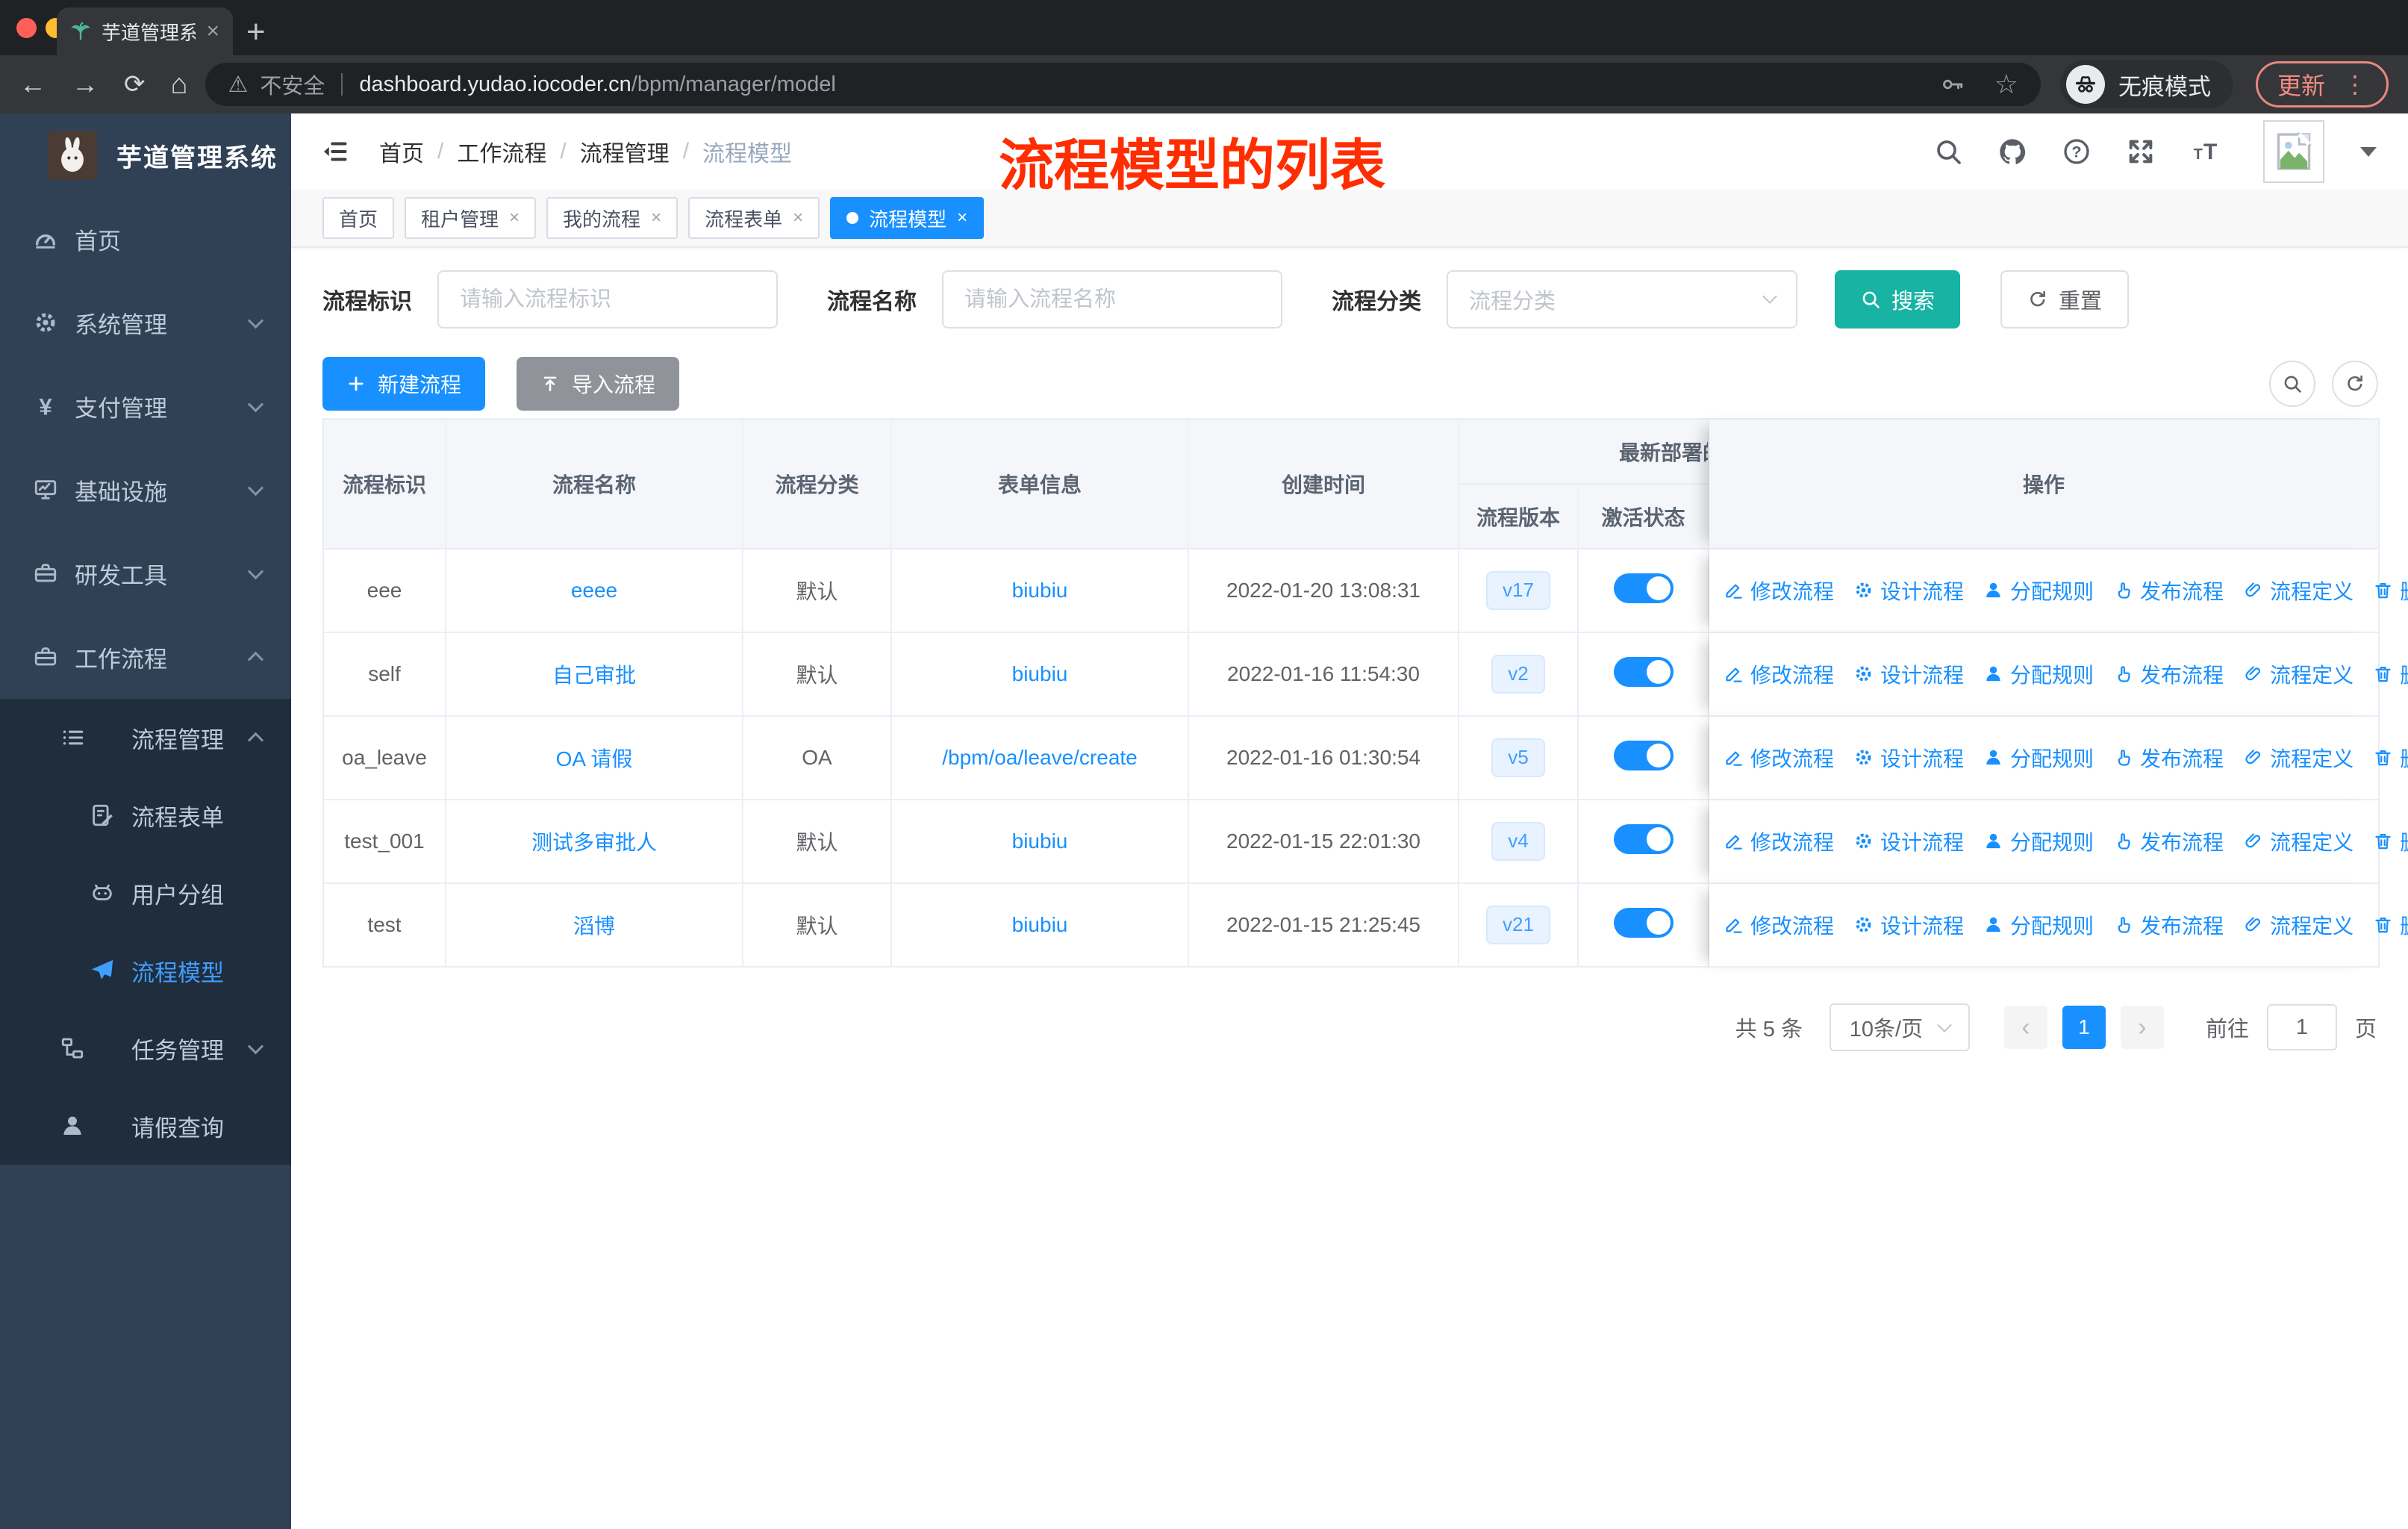  What do you see at coordinates (1948, 151) in the screenshot?
I see `search-icon` at bounding box center [1948, 151].